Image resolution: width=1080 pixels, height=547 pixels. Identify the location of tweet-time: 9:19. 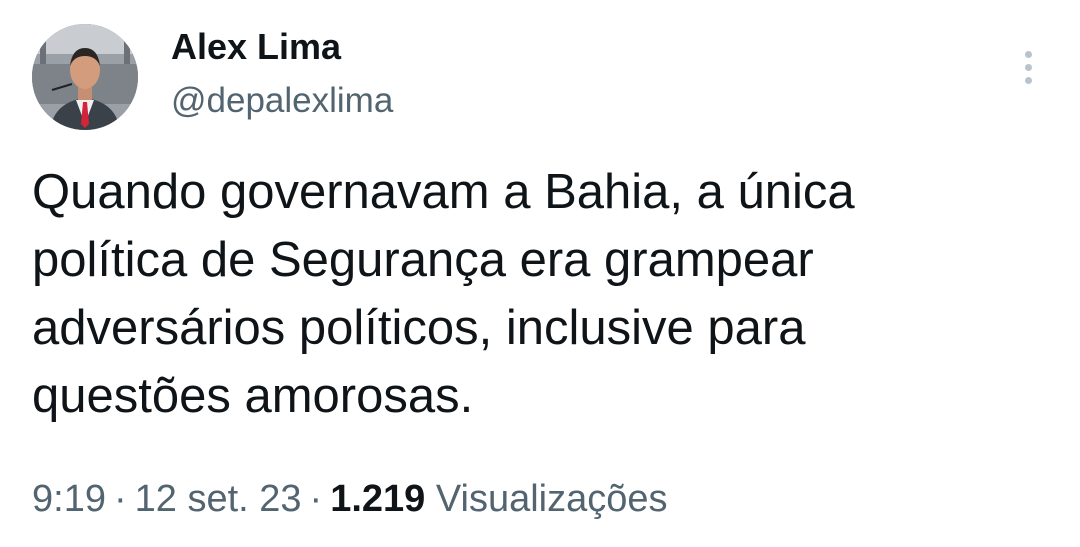
(69, 499).